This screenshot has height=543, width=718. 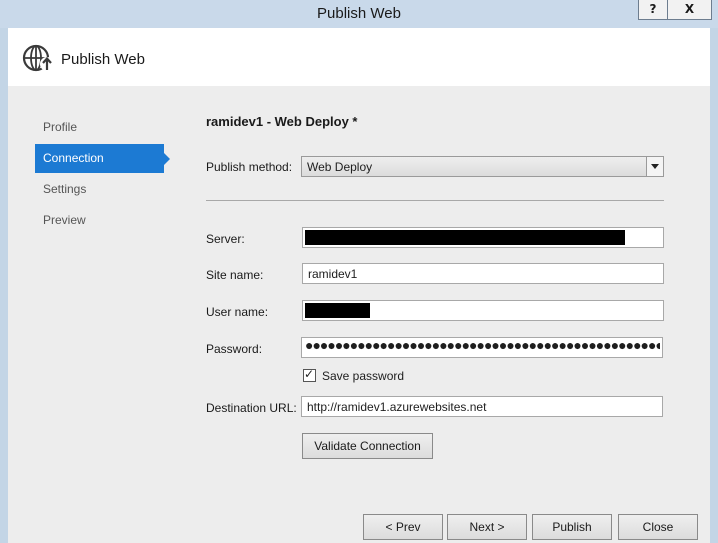 I want to click on password-label: Password:, so click(x=234, y=349).